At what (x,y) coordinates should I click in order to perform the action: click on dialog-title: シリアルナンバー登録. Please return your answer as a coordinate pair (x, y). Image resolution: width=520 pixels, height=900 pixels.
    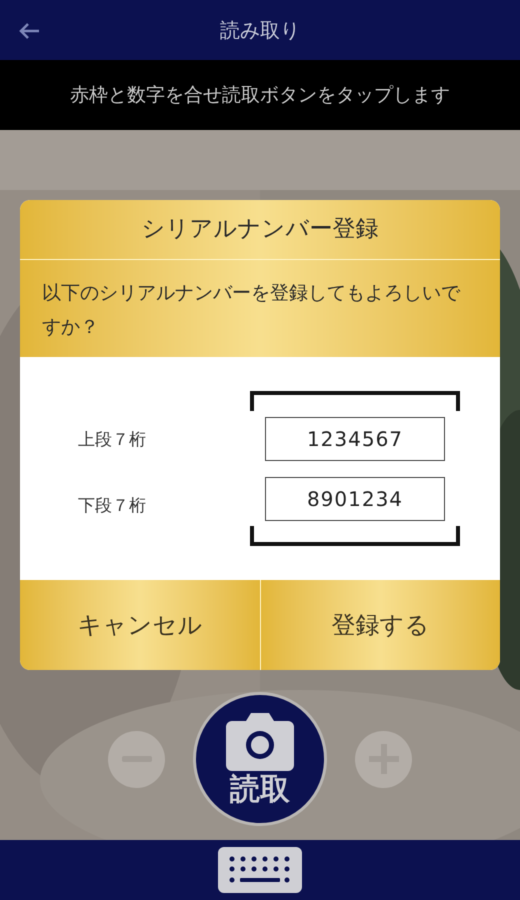
    Looking at the image, I should click on (260, 229).